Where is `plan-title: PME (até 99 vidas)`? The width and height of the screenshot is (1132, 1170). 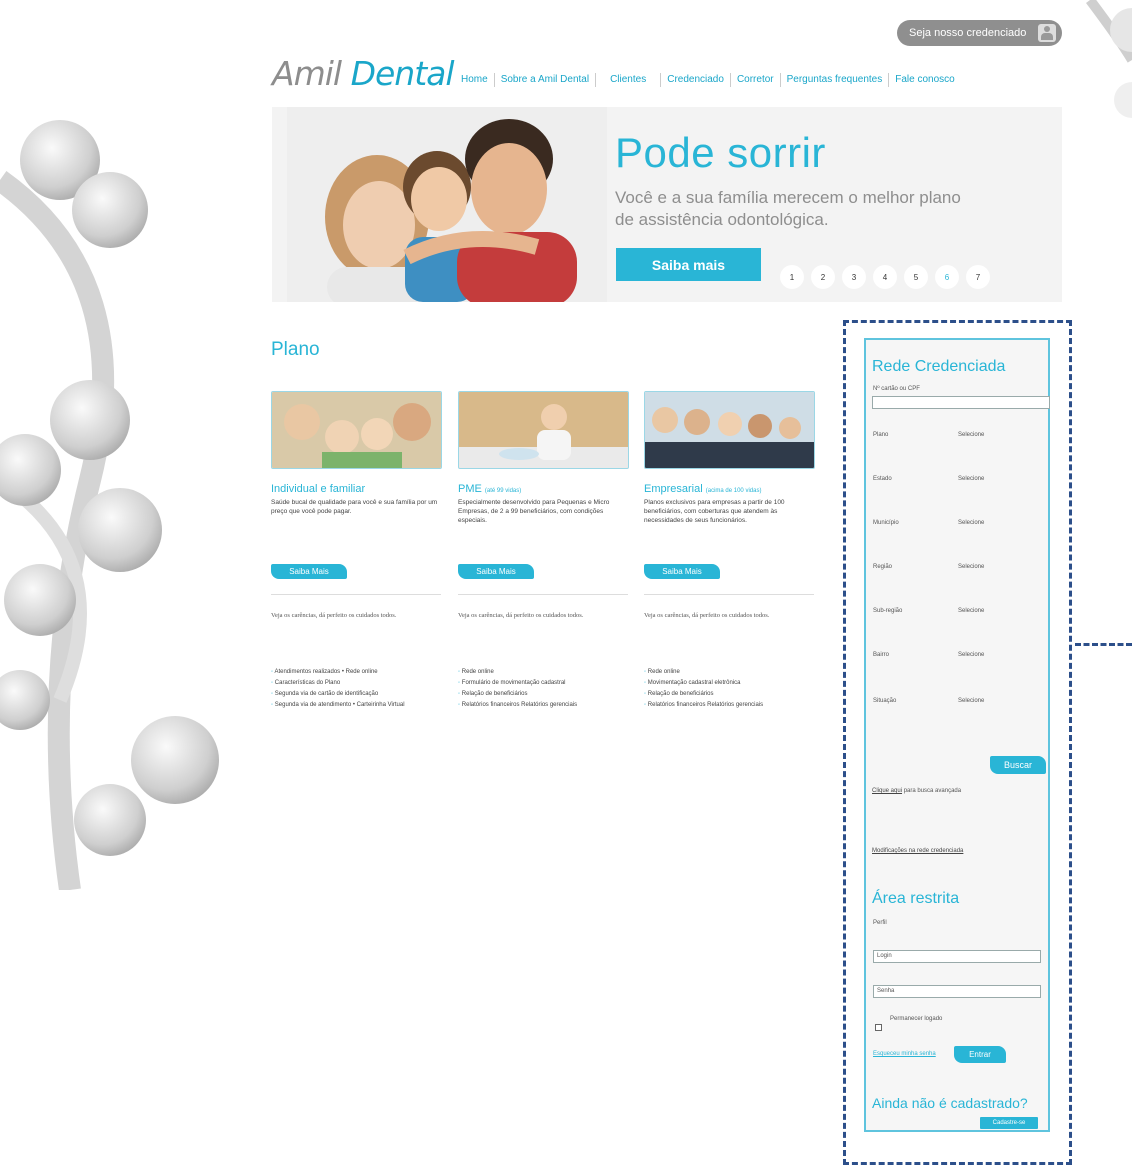
plan-title: PME (até 99 vidas) is located at coordinates (490, 489).